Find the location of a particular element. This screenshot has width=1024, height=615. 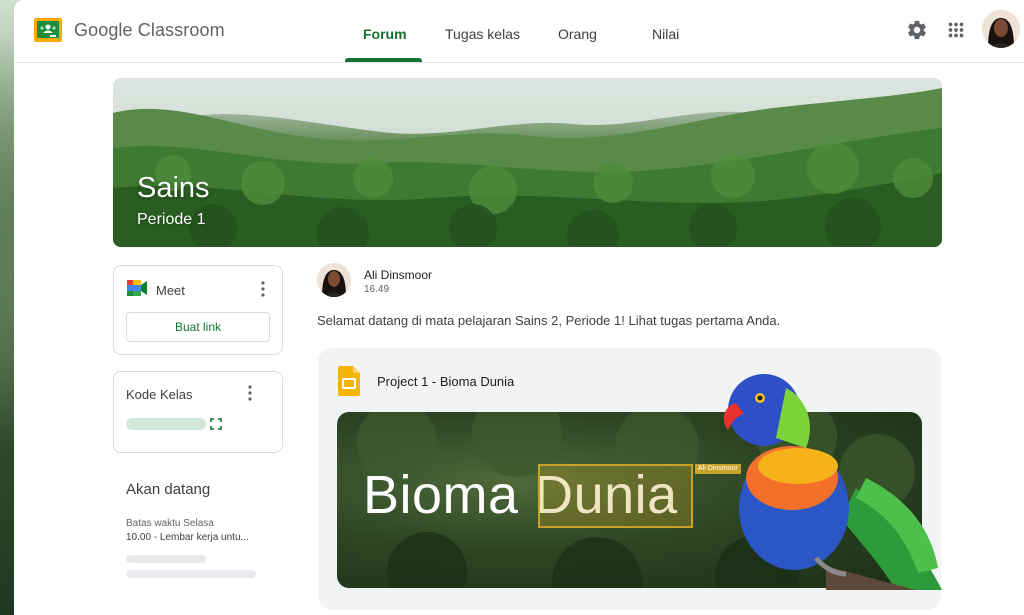

class-code-label: Kode Kelas is located at coordinates (159, 394).